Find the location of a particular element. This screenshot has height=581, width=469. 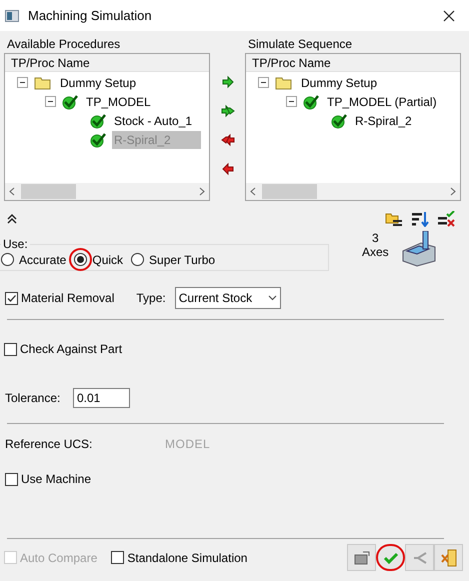

type-dropdown: Current Stock is located at coordinates (227, 298).